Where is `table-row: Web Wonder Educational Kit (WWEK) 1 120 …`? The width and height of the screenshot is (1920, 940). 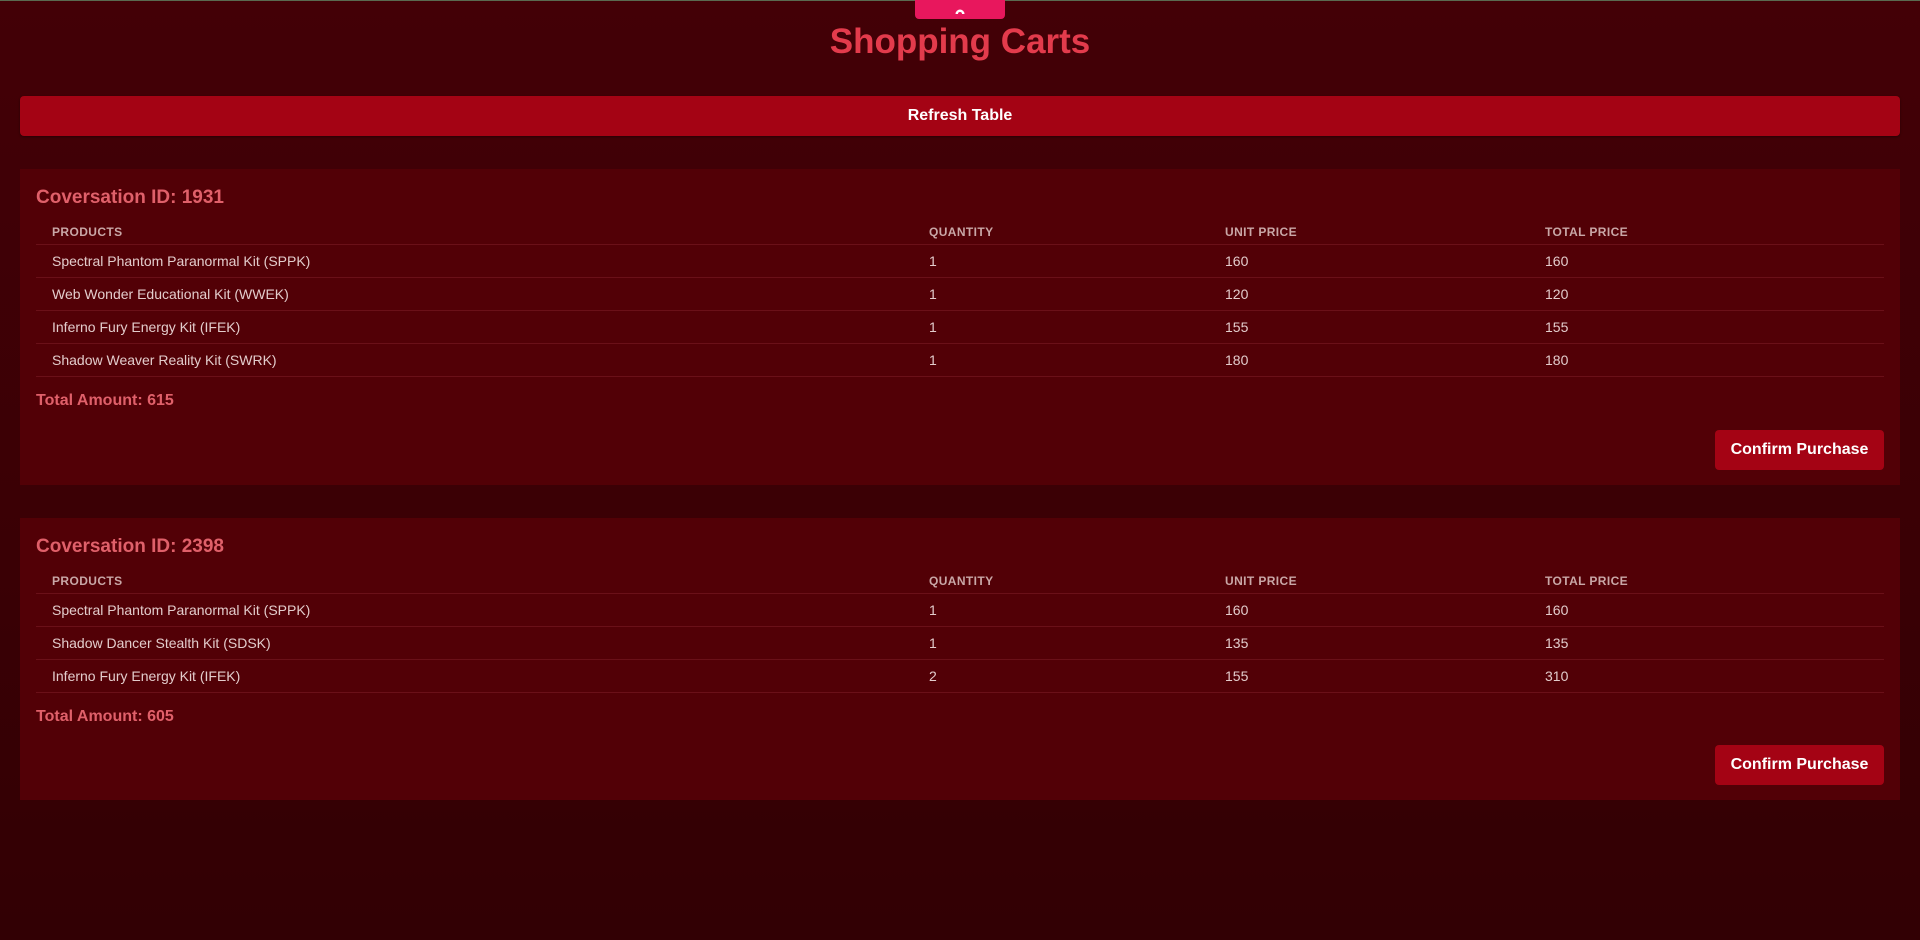
table-row: Web Wonder Educational Kit (WWEK) 1 120 … is located at coordinates (960, 294).